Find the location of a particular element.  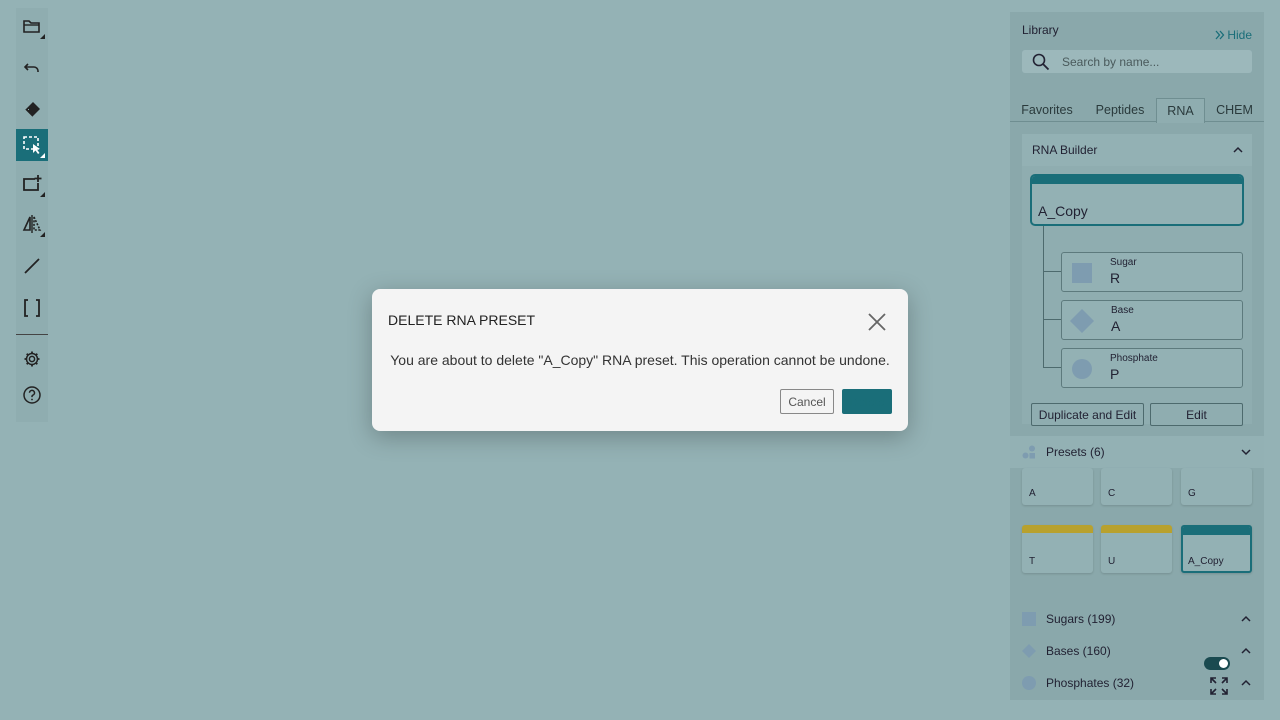

preset-label: U is located at coordinates (1112, 561).